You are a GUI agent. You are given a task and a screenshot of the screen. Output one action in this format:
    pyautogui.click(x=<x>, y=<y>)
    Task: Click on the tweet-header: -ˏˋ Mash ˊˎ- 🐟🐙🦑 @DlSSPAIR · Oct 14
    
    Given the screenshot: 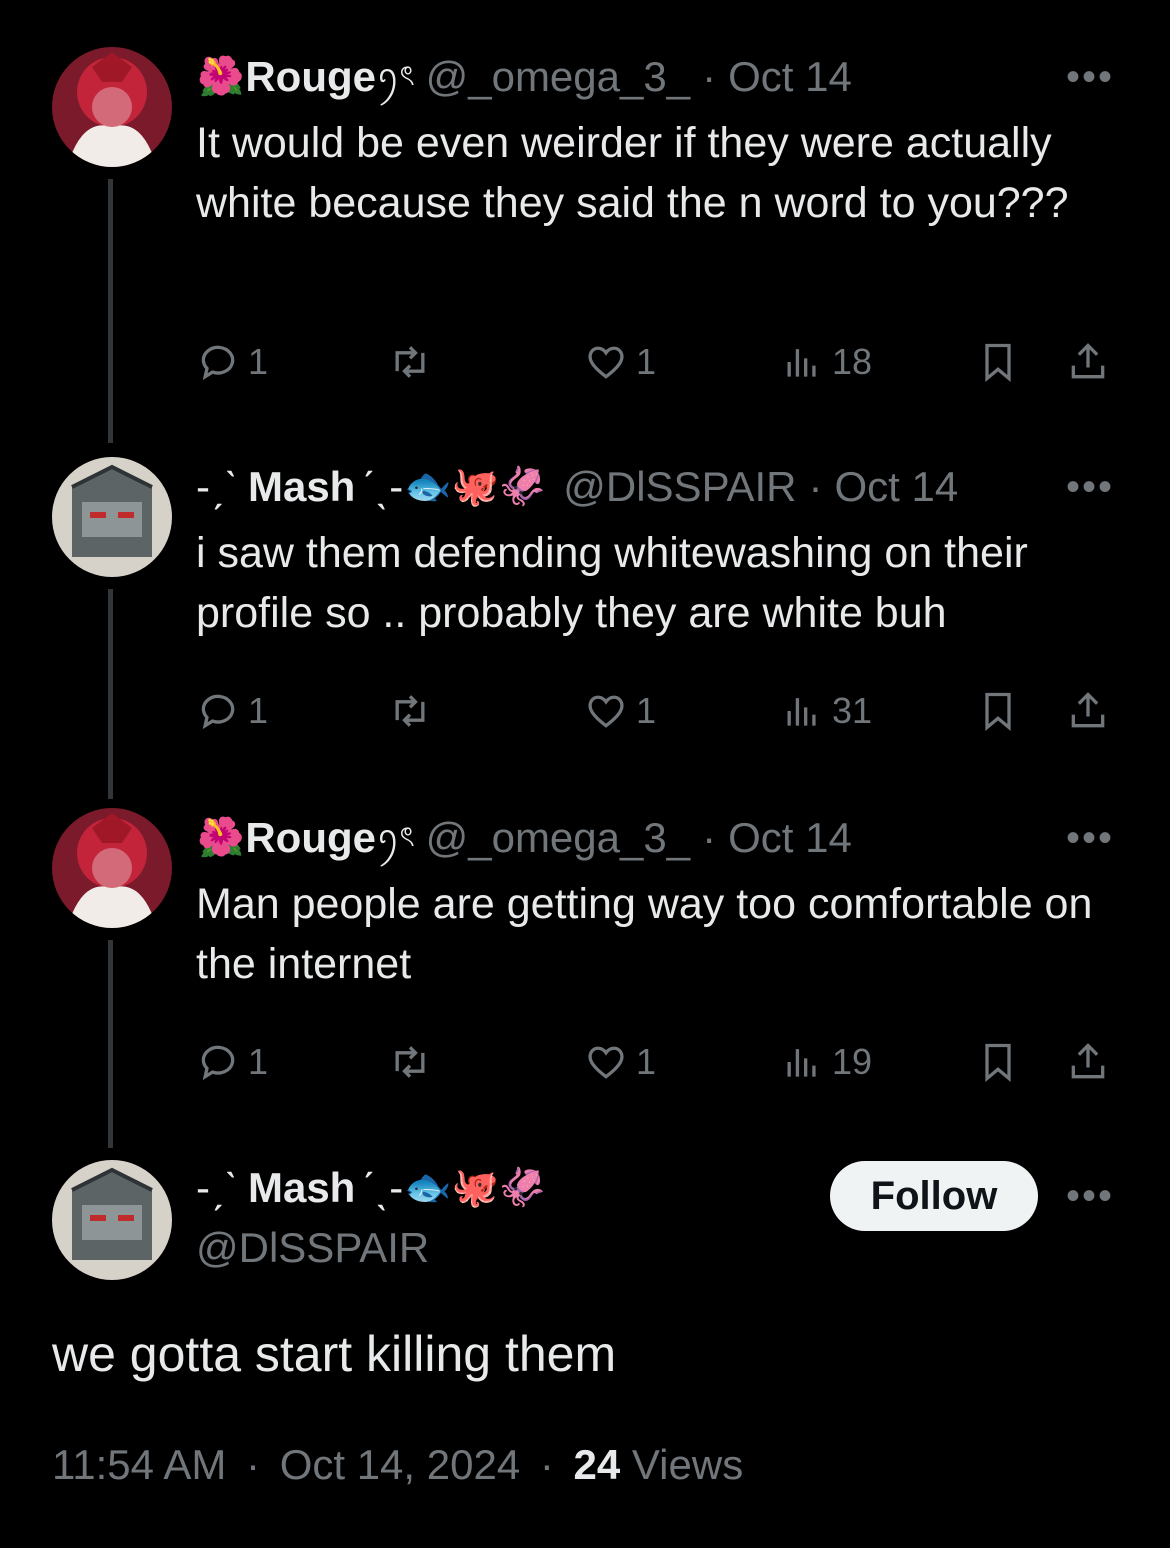 What is the action you would take?
    pyautogui.click(x=577, y=487)
    